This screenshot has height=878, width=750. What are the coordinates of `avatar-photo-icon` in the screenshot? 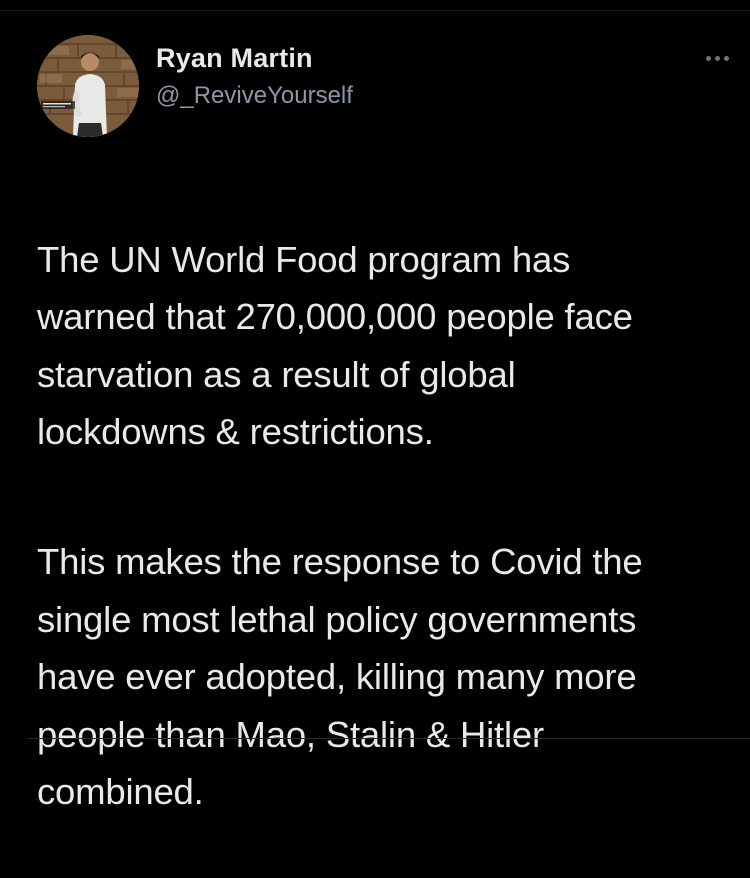 It's located at (88, 86).